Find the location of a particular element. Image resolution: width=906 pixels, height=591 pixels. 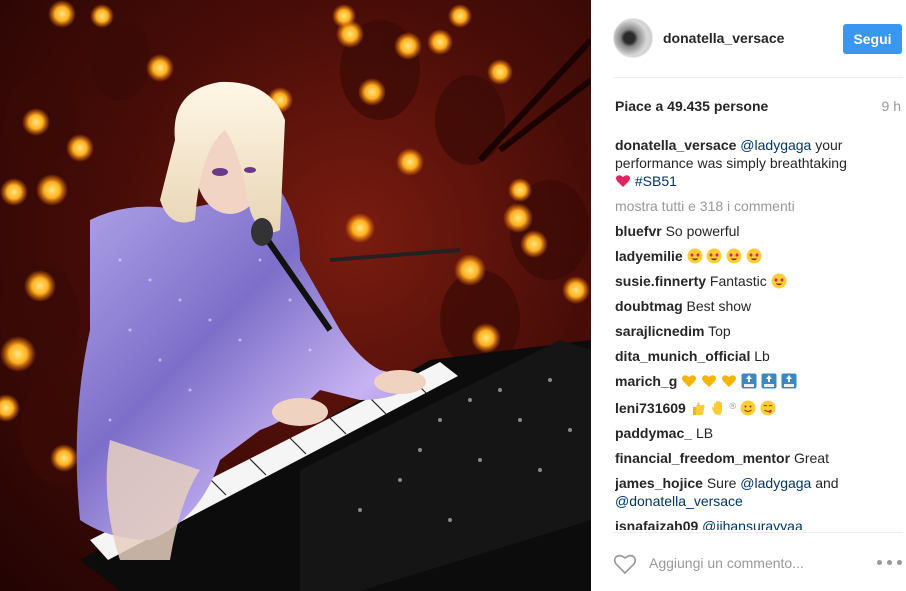

comment-text: and is located at coordinates (825, 483).